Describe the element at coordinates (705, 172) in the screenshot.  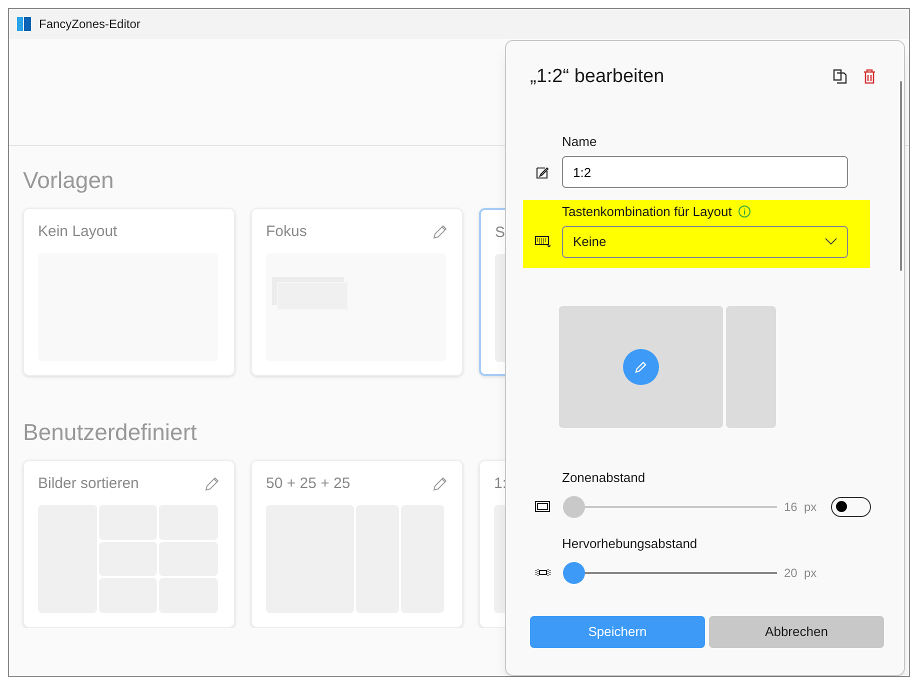
I see `name-input-field: 1:2` at that location.